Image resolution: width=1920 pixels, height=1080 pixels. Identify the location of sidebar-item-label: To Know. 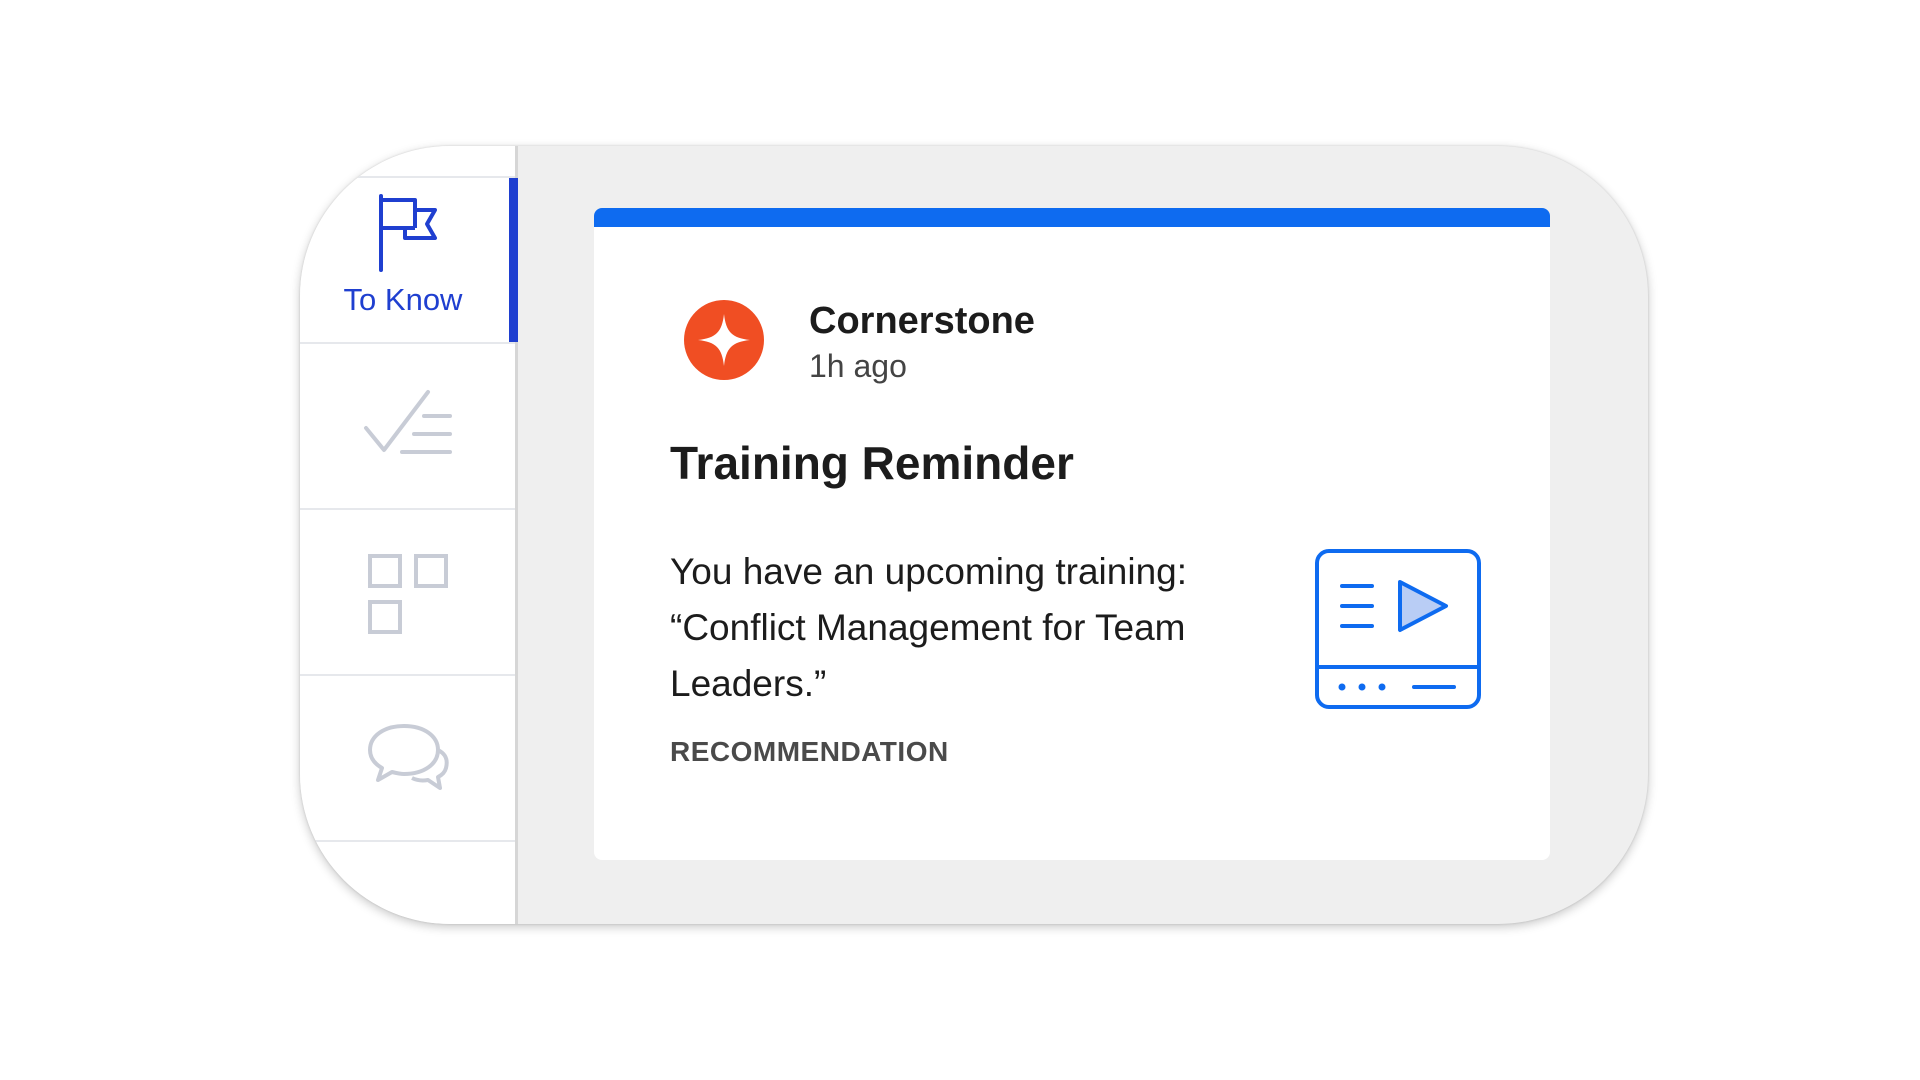
(403, 299).